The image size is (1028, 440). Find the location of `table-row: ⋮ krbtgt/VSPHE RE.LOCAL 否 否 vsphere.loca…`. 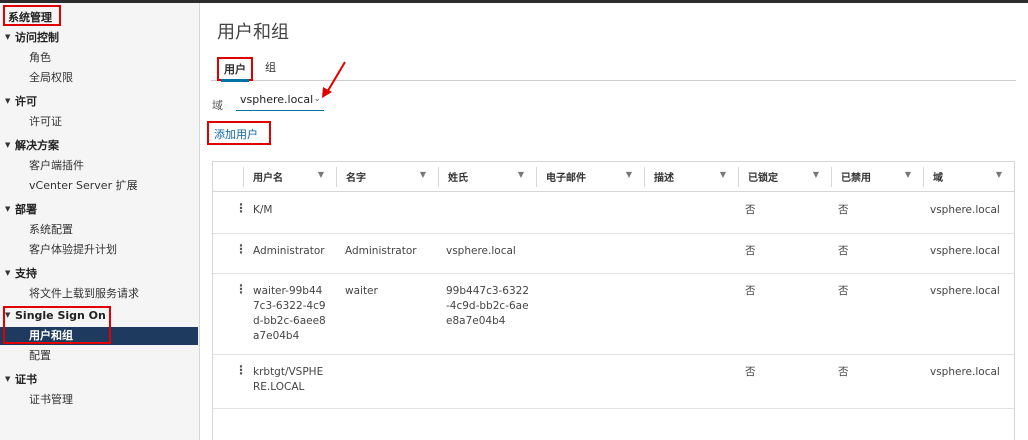

table-row: ⋮ krbtgt/VSPHE RE.LOCAL 否 否 vsphere.loca… is located at coordinates (613, 382).